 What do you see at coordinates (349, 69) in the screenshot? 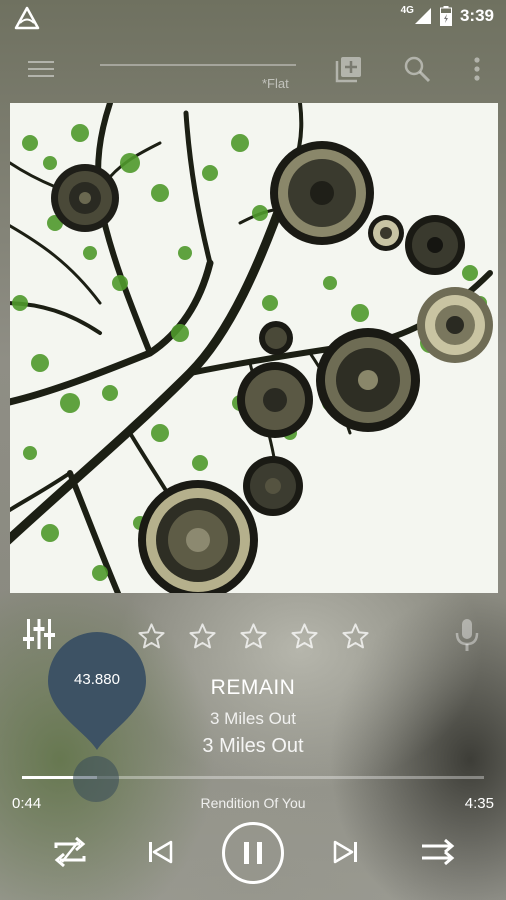
I see `add-to-queue-icon` at bounding box center [349, 69].